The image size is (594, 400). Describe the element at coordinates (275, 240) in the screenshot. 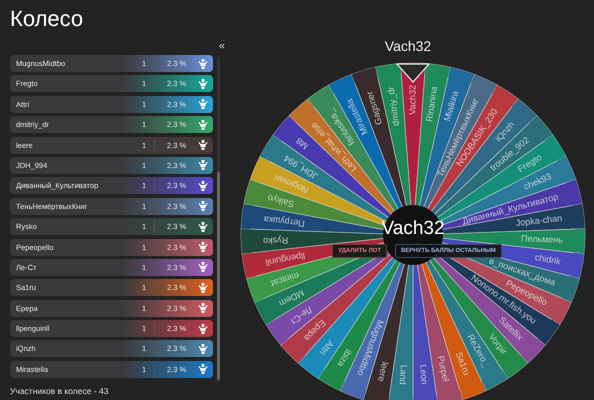

I see `segment-label: Rysko` at that location.